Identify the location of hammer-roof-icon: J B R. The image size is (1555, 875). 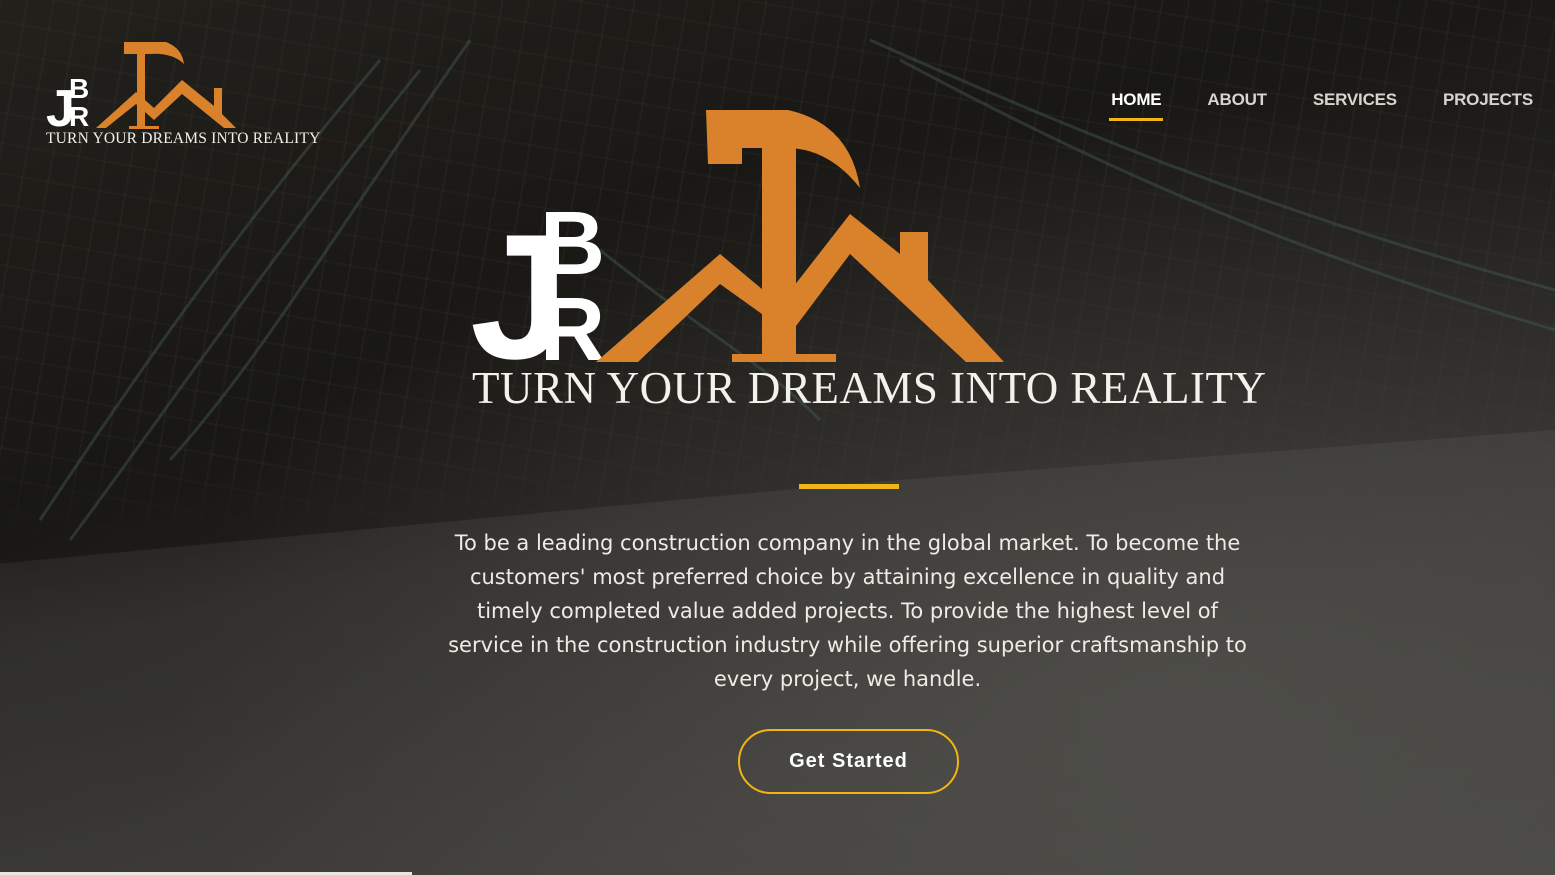
(141, 87).